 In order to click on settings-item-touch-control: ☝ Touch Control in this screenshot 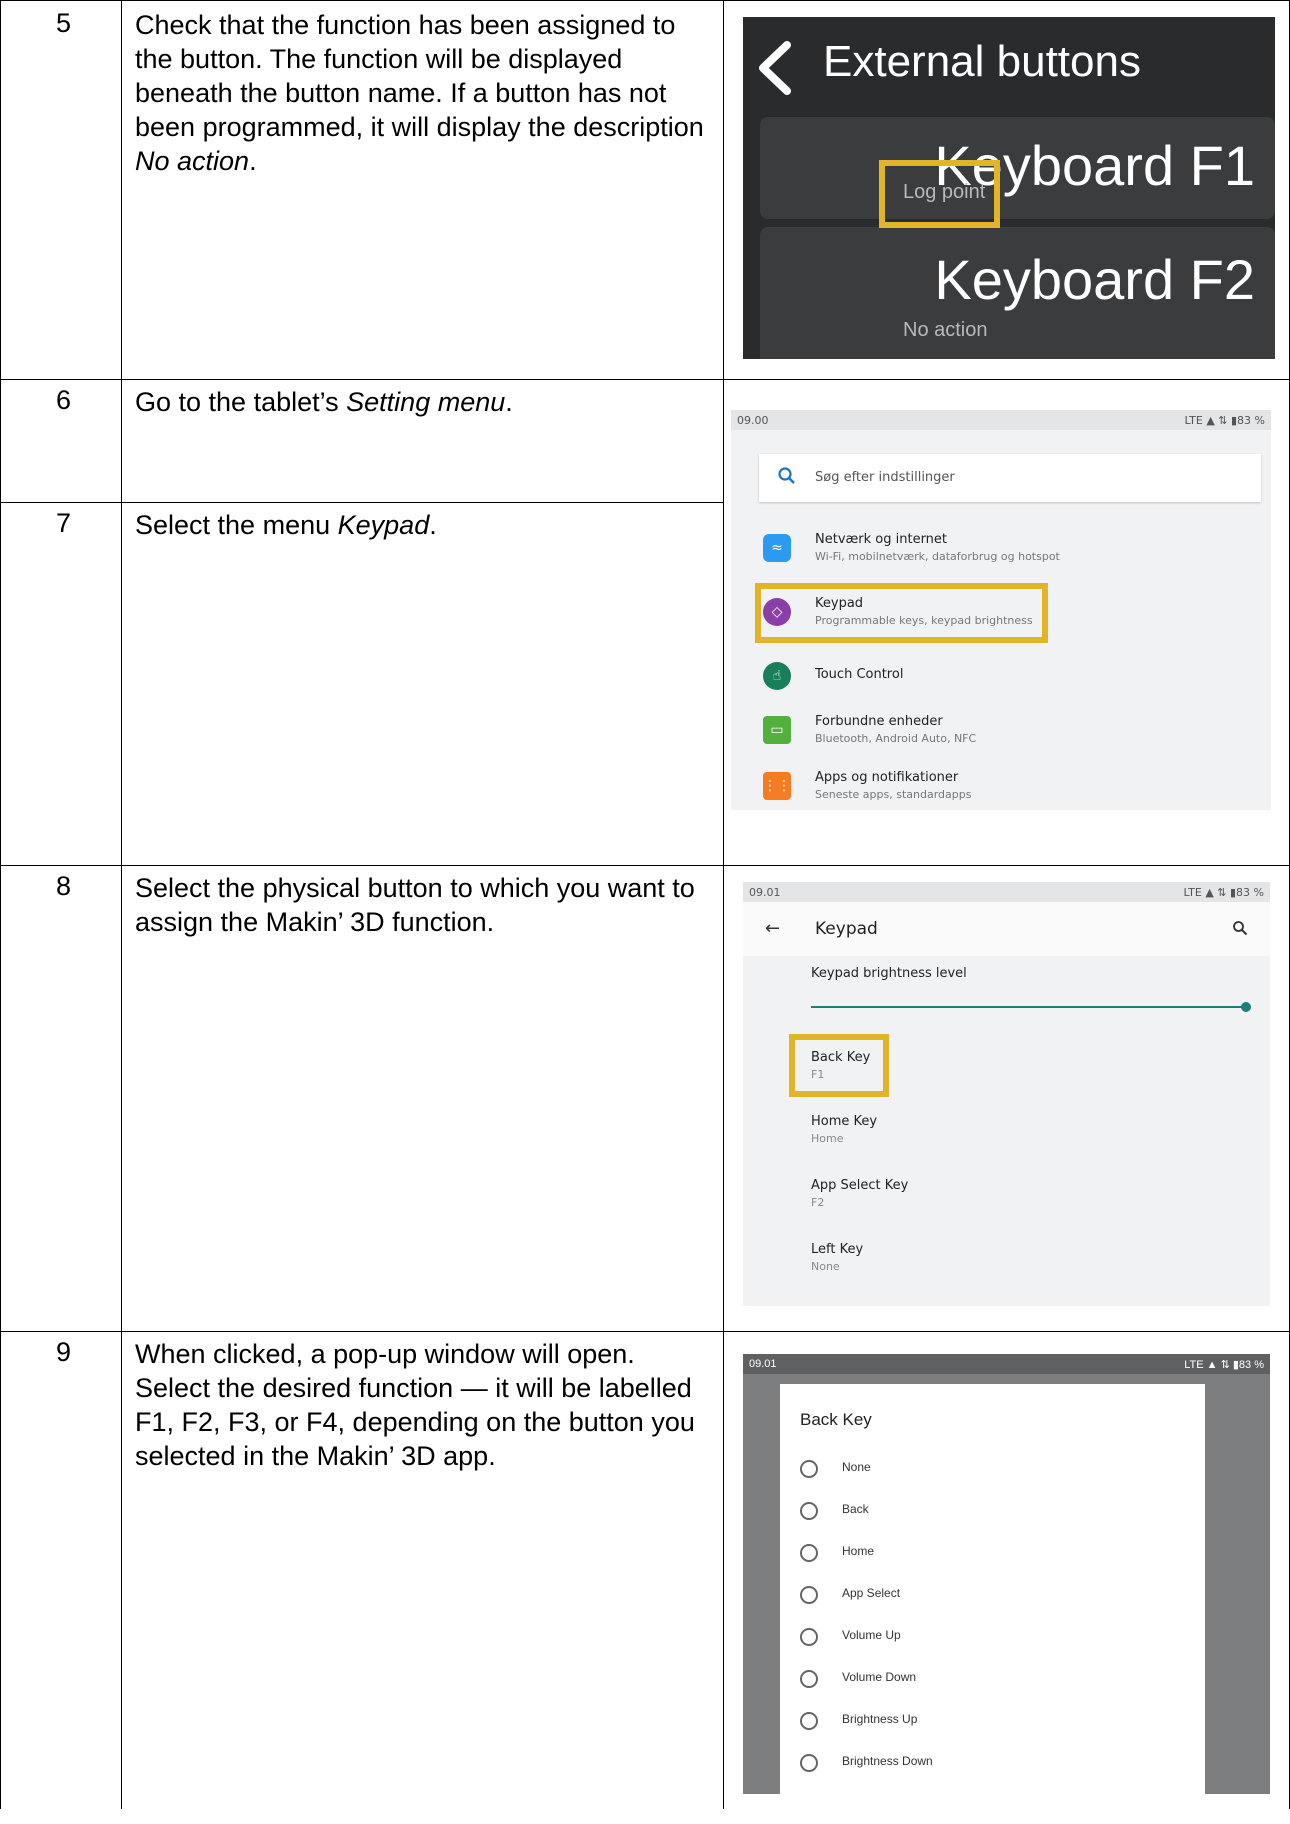, I will do `click(1001, 679)`.